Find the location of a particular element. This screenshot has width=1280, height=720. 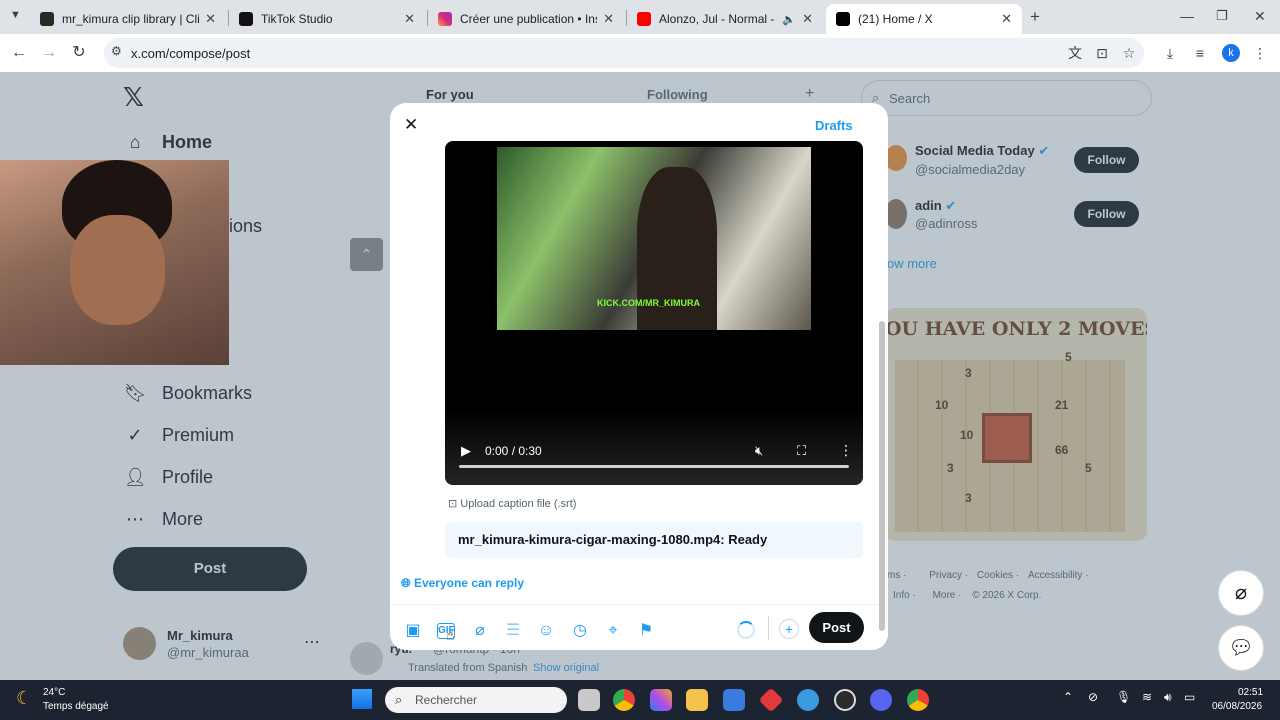

schedule-icon: ◷ is located at coordinates (580, 631).